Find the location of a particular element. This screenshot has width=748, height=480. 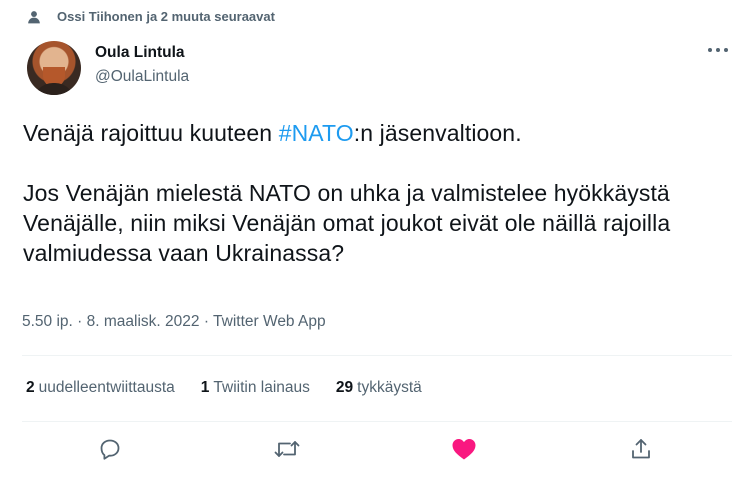

reply-icon is located at coordinates (110, 449).